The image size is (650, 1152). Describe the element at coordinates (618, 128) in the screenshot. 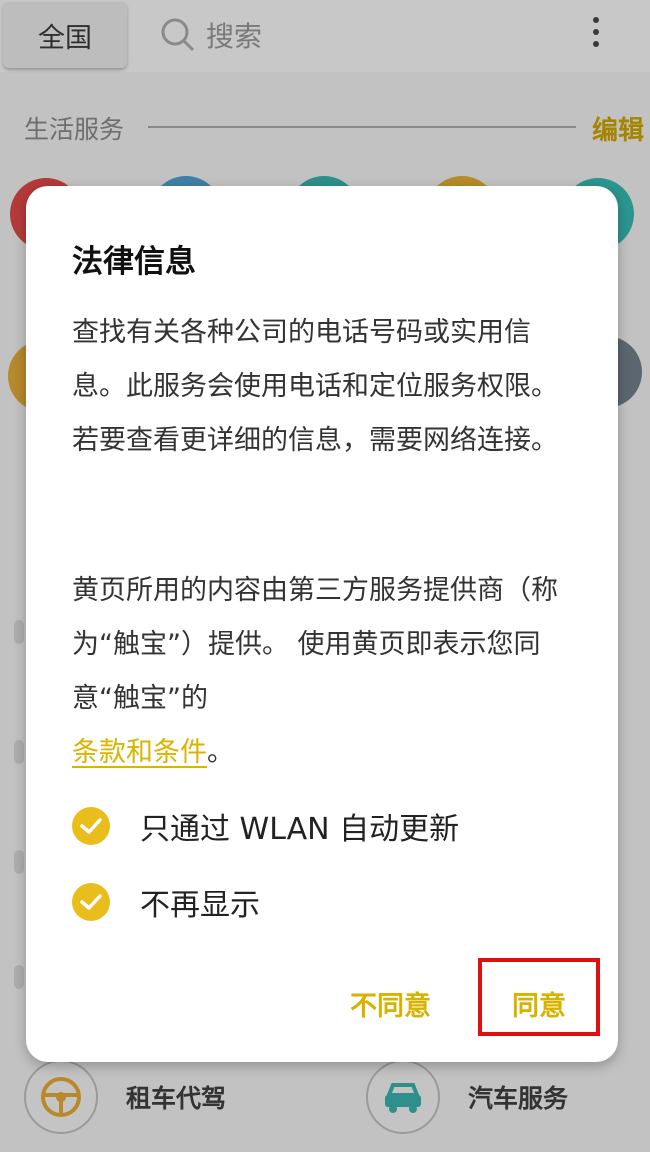

I see `edit-link: 编辑` at that location.